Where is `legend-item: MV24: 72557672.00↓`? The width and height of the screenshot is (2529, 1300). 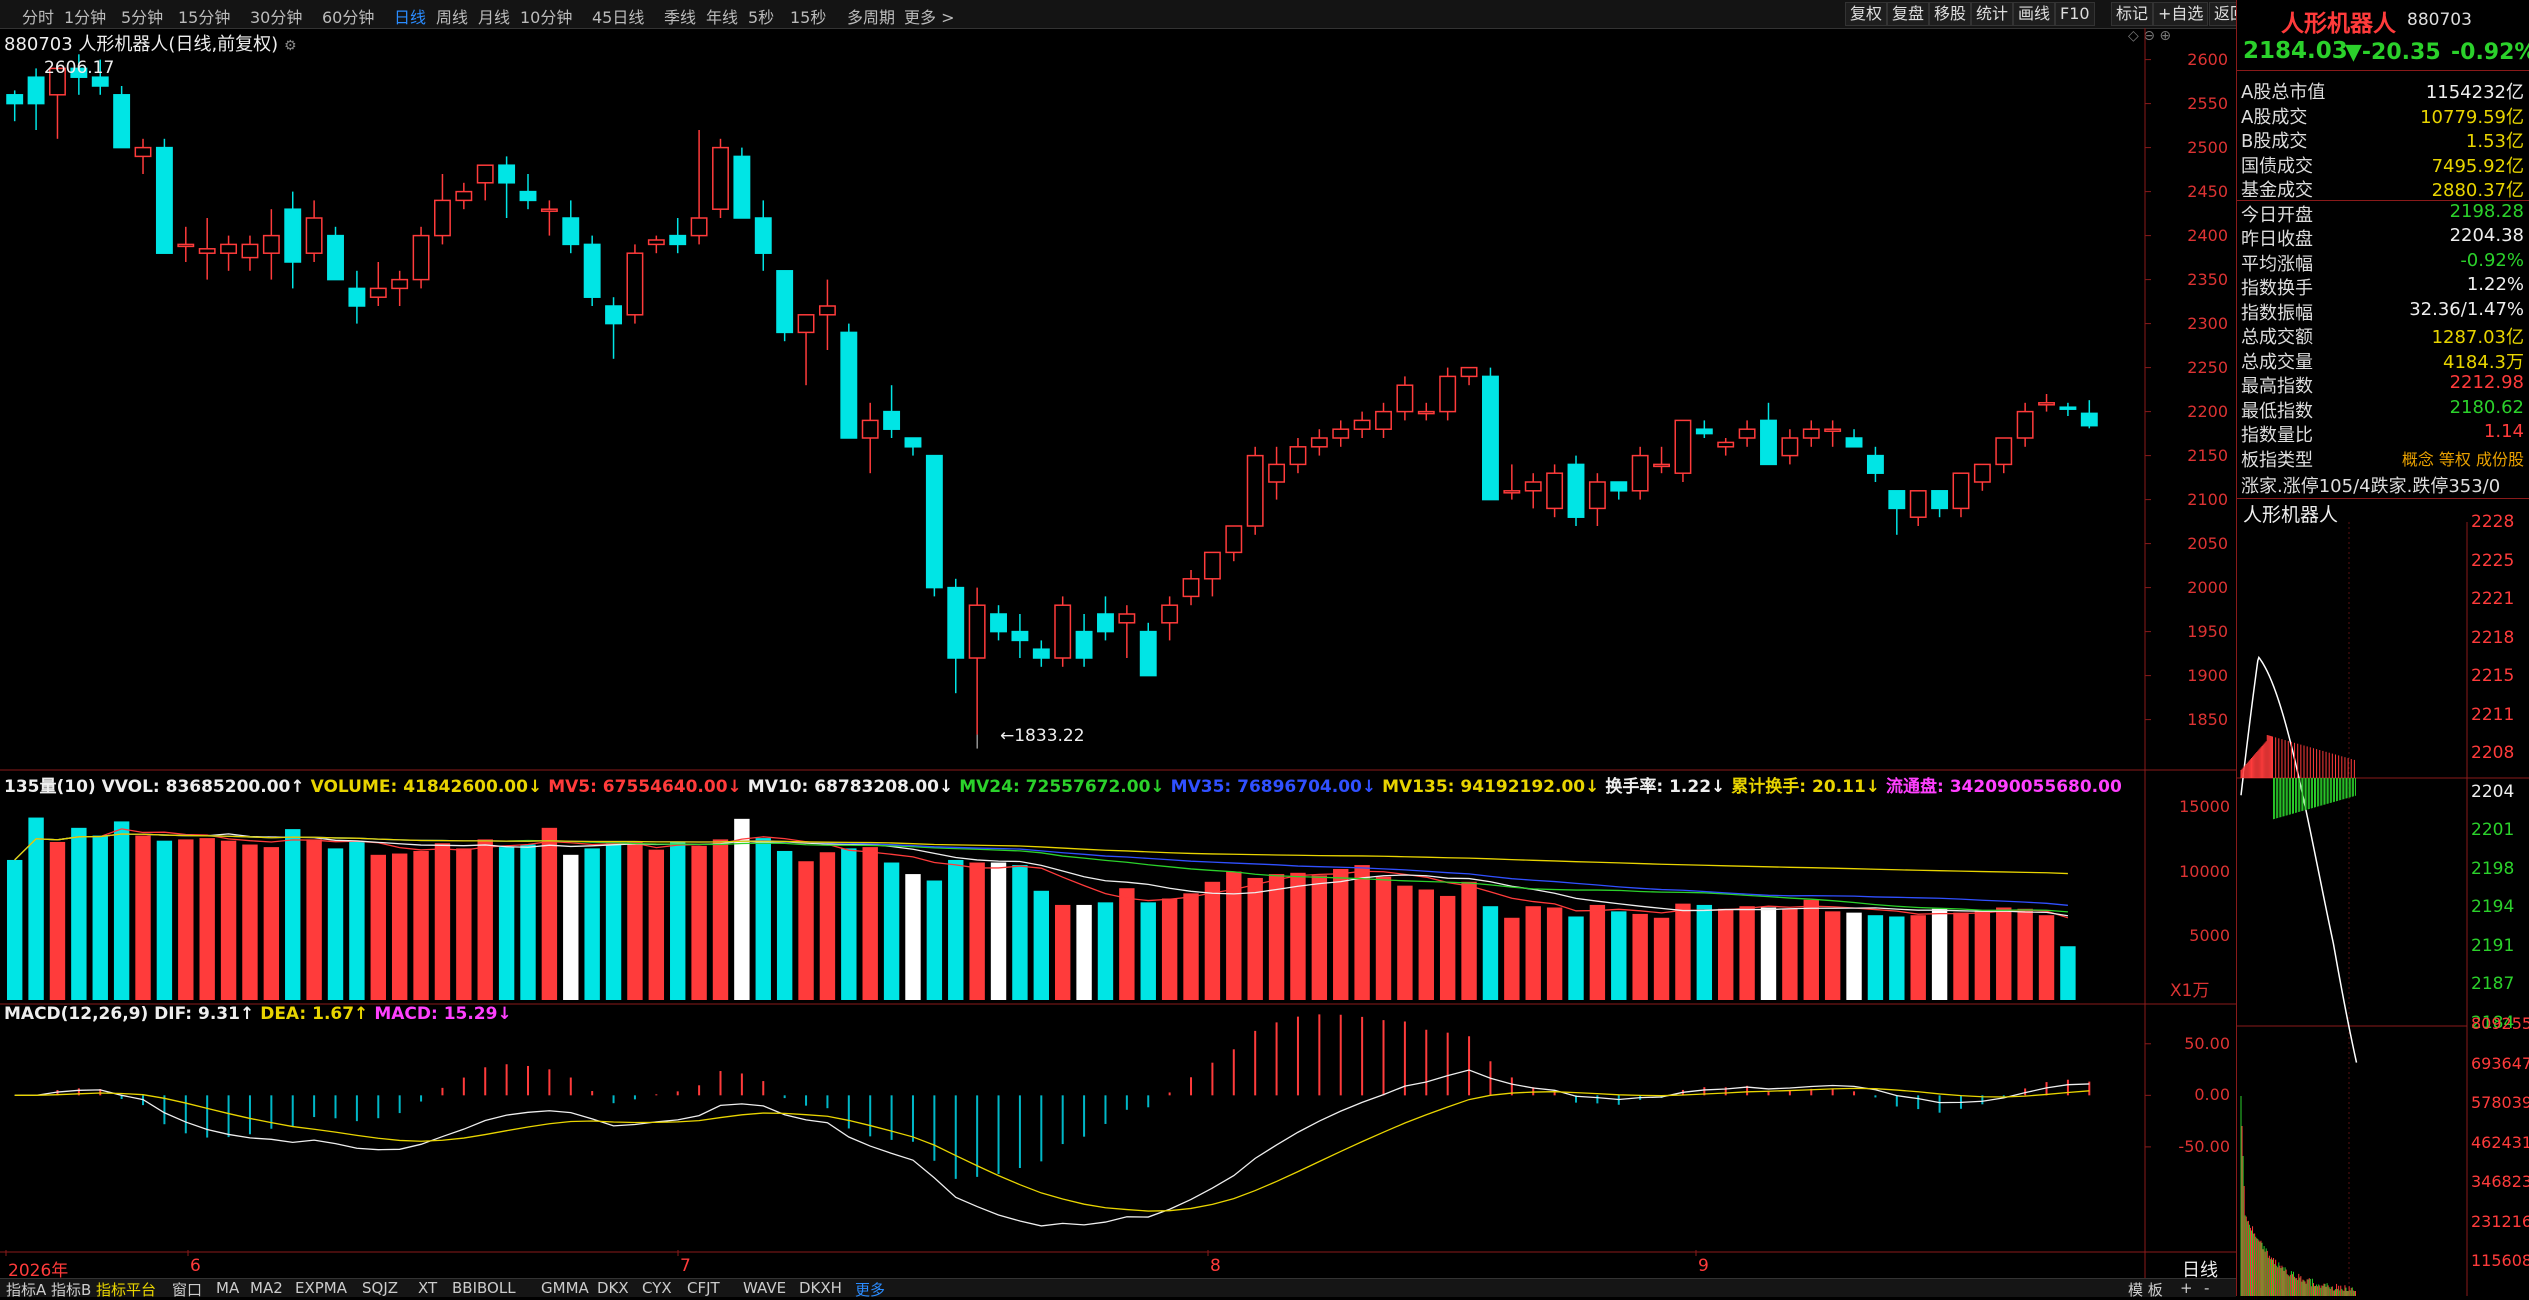
legend-item: MV24: 72557672.00↓ is located at coordinates (1061, 787).